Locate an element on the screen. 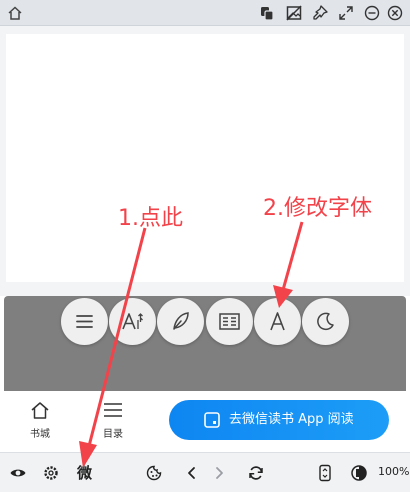 The image size is (410, 492). open-in-app-button: 去微信读书 App 阅读 is located at coordinates (279, 420).